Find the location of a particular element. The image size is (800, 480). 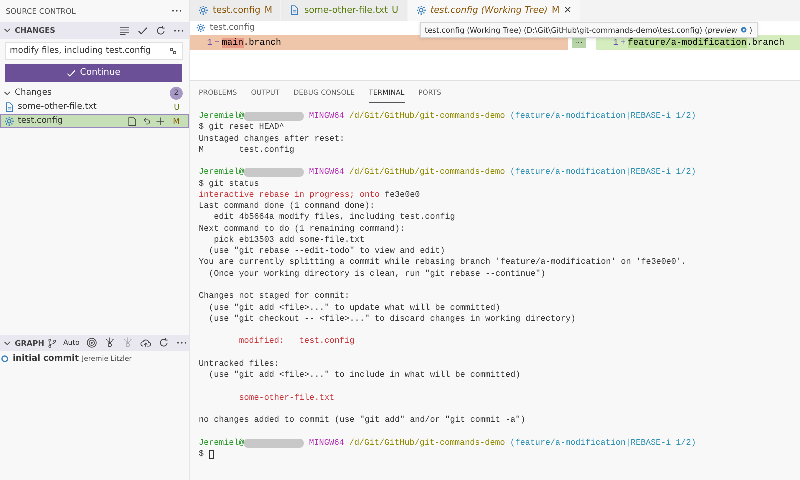

breadcrumb: test.config is located at coordinates (233, 28).